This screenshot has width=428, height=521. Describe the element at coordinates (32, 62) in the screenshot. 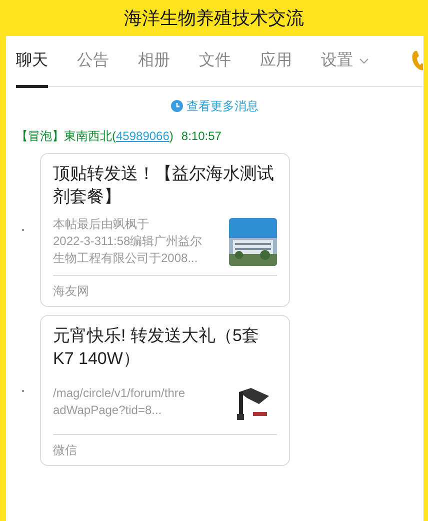

I see `tab: 聊天` at that location.